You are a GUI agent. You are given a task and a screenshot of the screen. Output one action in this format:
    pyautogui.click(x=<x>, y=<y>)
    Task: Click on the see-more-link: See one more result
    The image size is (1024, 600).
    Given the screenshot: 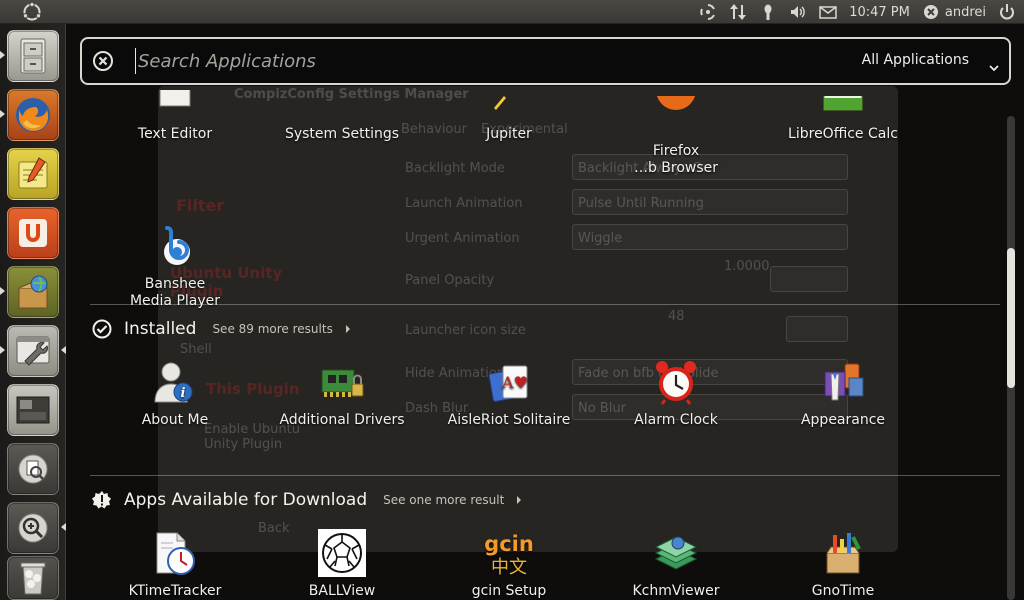 What is the action you would take?
    pyautogui.click(x=443, y=500)
    